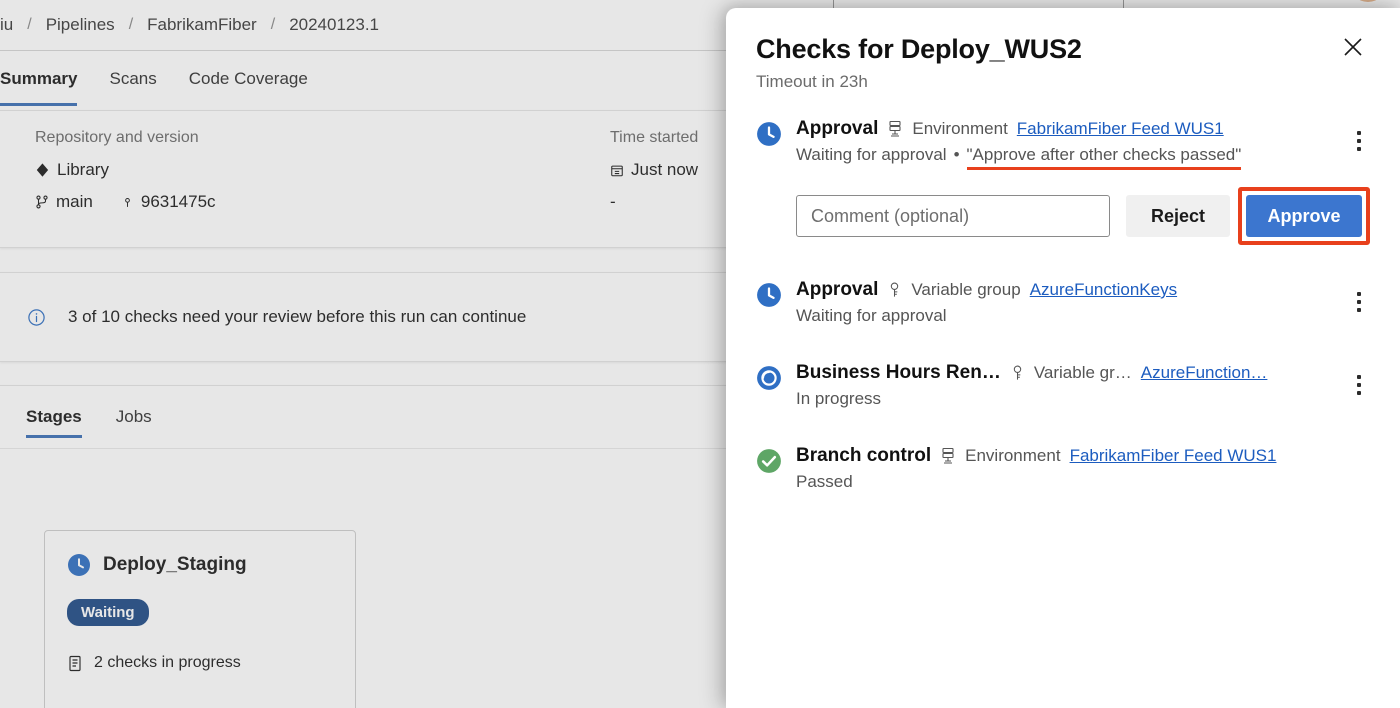 This screenshot has width=1400, height=708. Describe the element at coordinates (39, 78) in the screenshot. I see `tab-summary-label: Summary` at that location.